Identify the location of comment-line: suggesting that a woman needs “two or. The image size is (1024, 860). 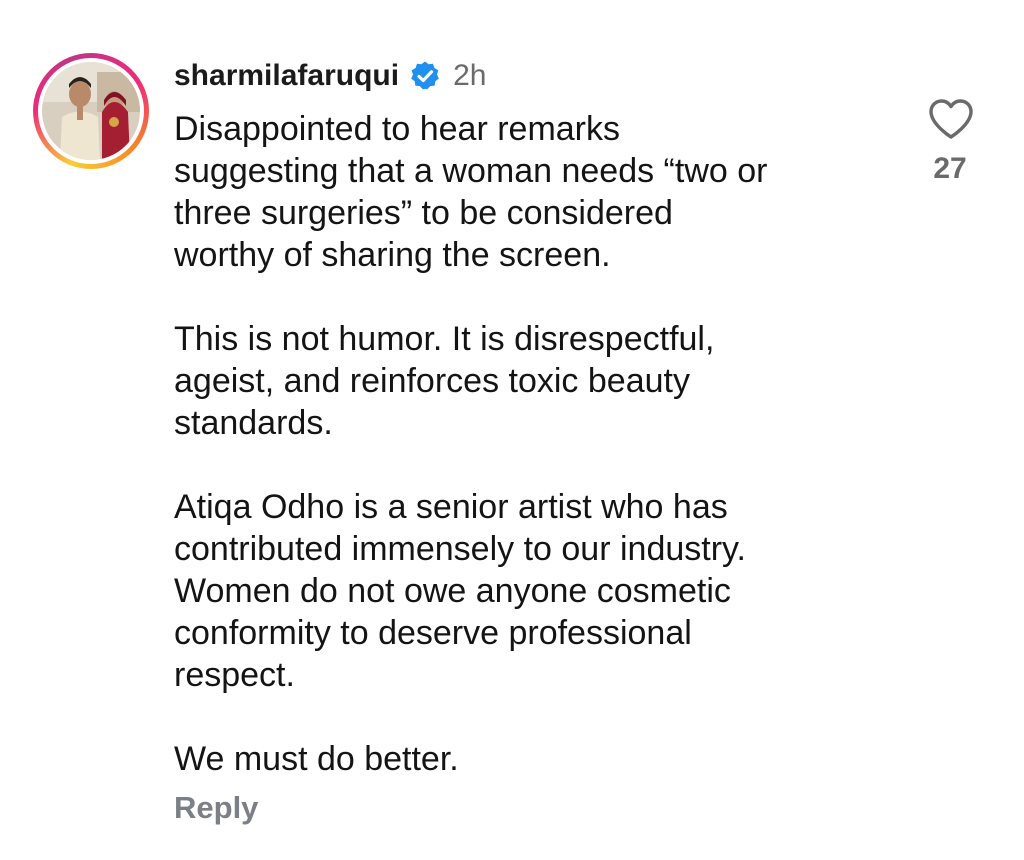
(471, 171).